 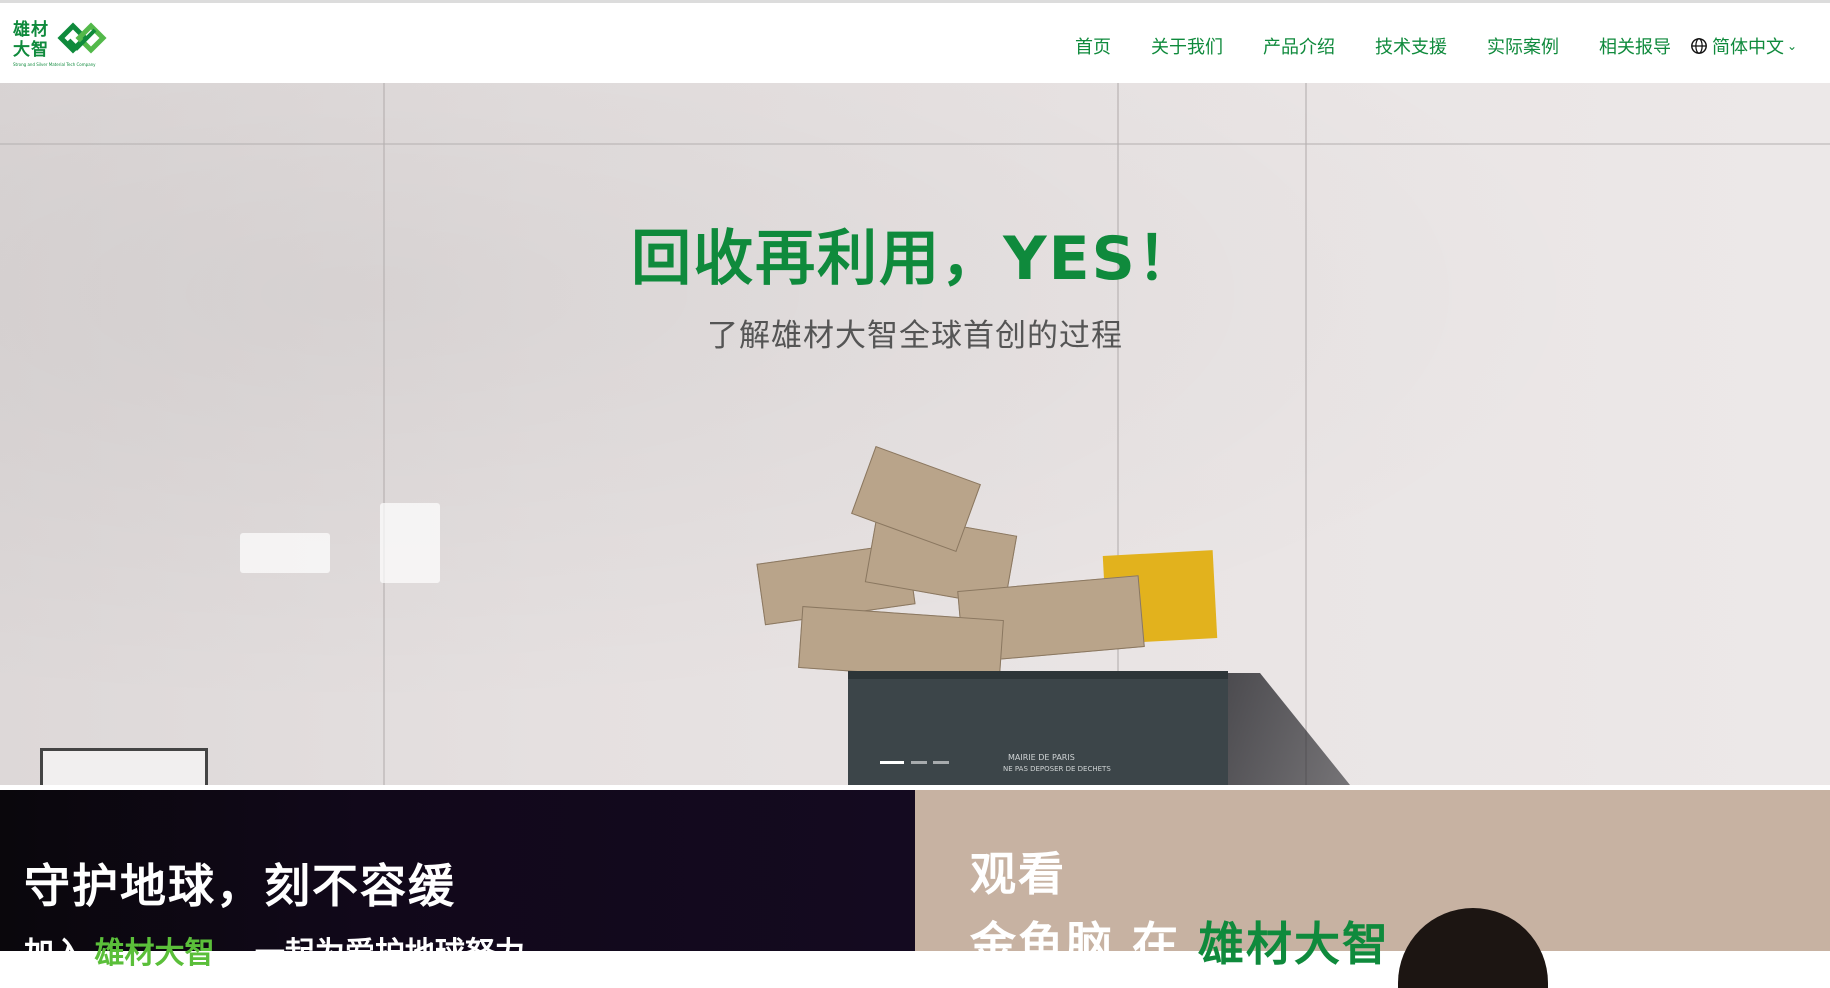 I want to click on logo-tagline: Strong and Silver Material Tech Company, so click(x=54, y=64).